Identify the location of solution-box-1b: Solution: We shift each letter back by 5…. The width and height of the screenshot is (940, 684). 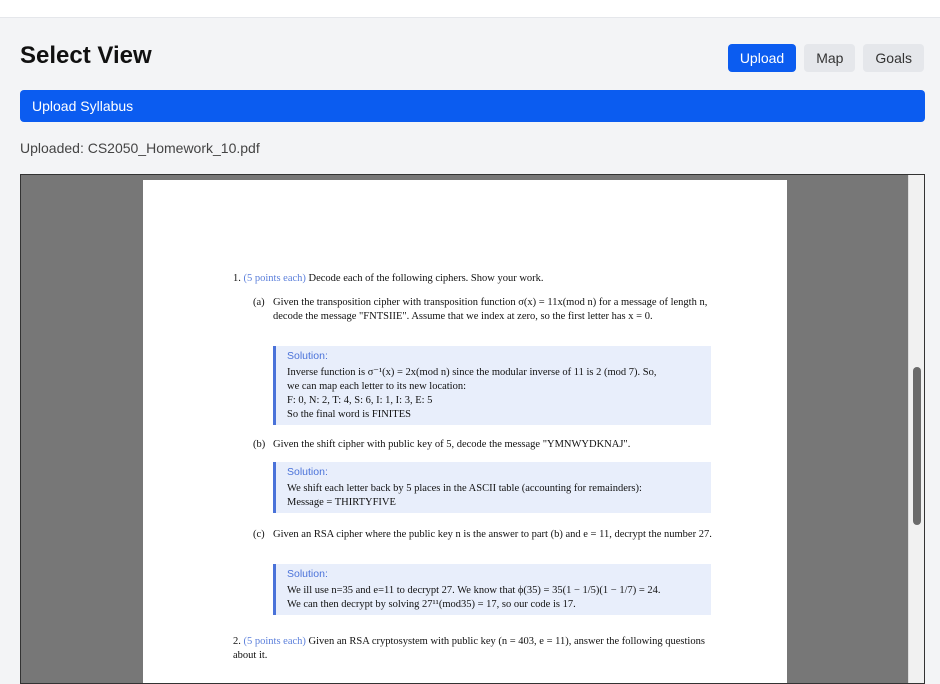
(492, 487).